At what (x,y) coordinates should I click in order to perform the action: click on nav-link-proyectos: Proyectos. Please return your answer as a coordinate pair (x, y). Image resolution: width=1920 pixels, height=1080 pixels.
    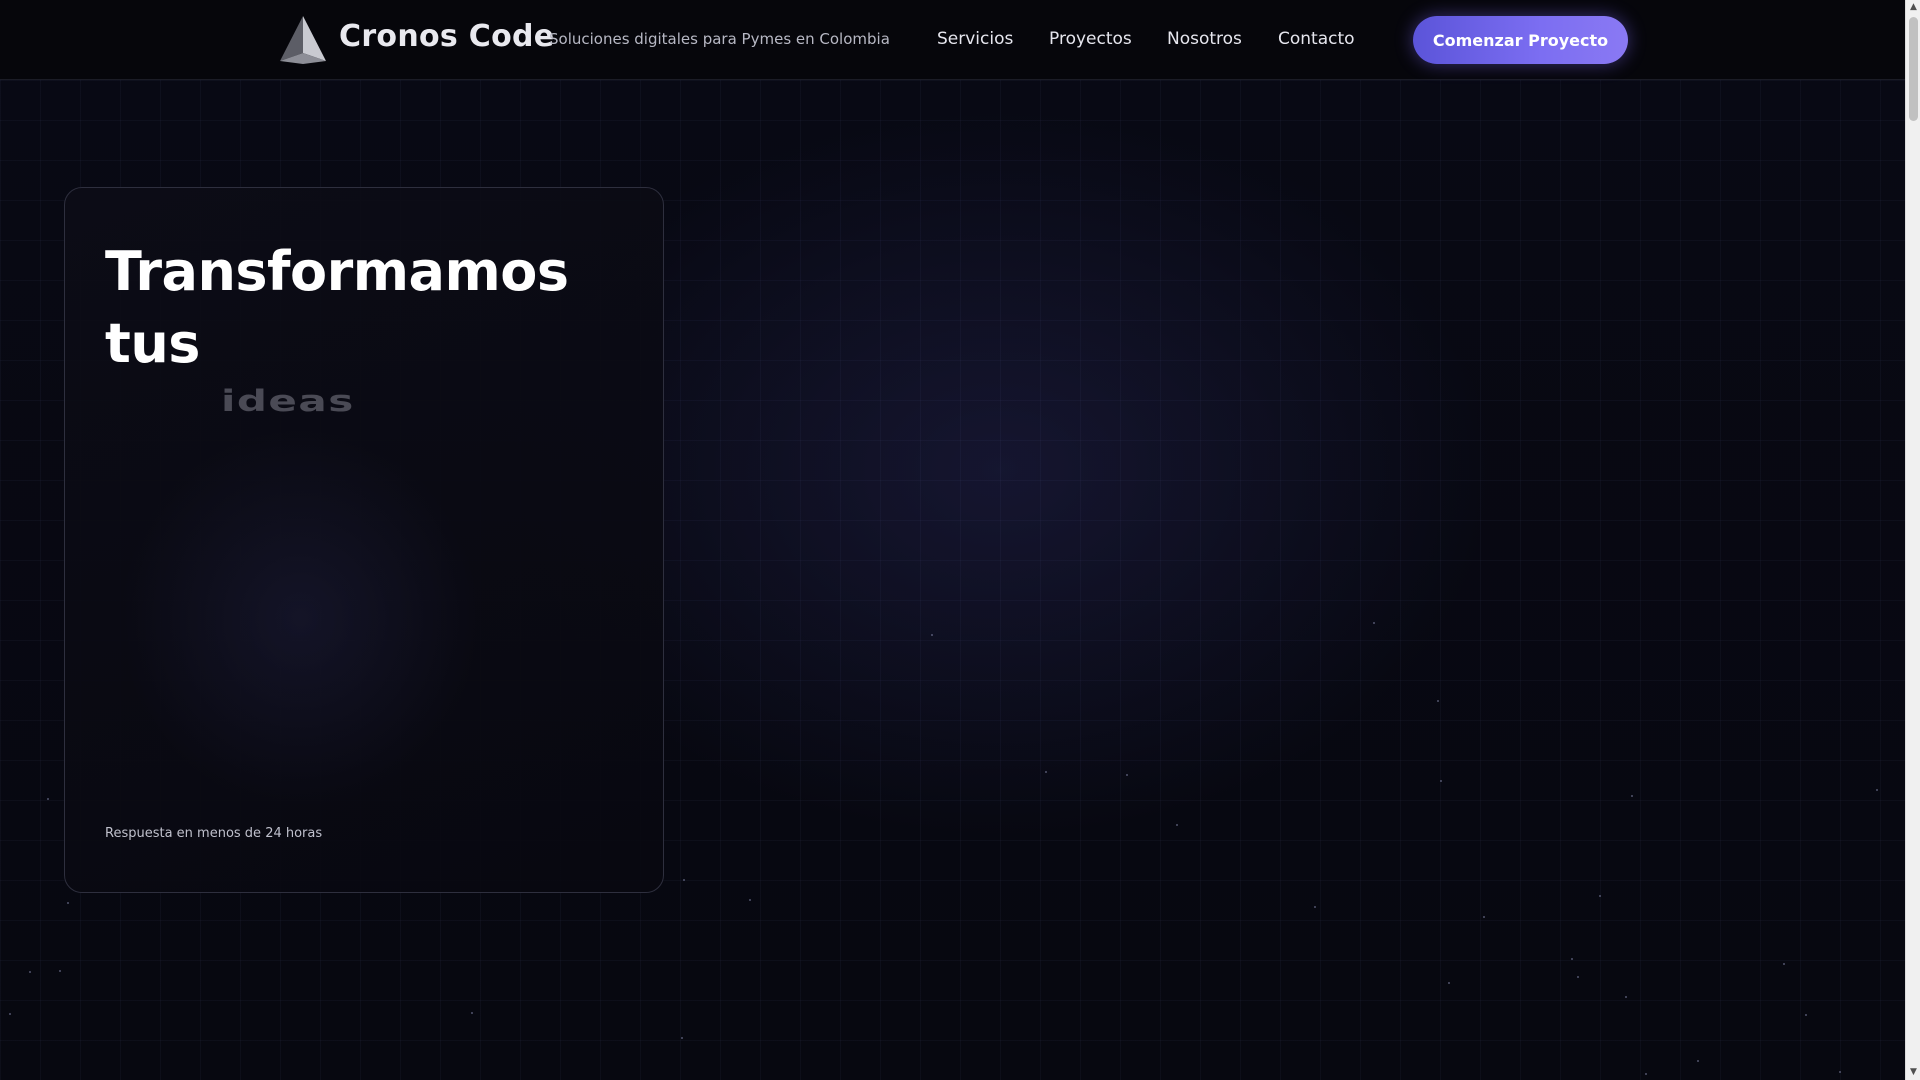
    Looking at the image, I should click on (1090, 39).